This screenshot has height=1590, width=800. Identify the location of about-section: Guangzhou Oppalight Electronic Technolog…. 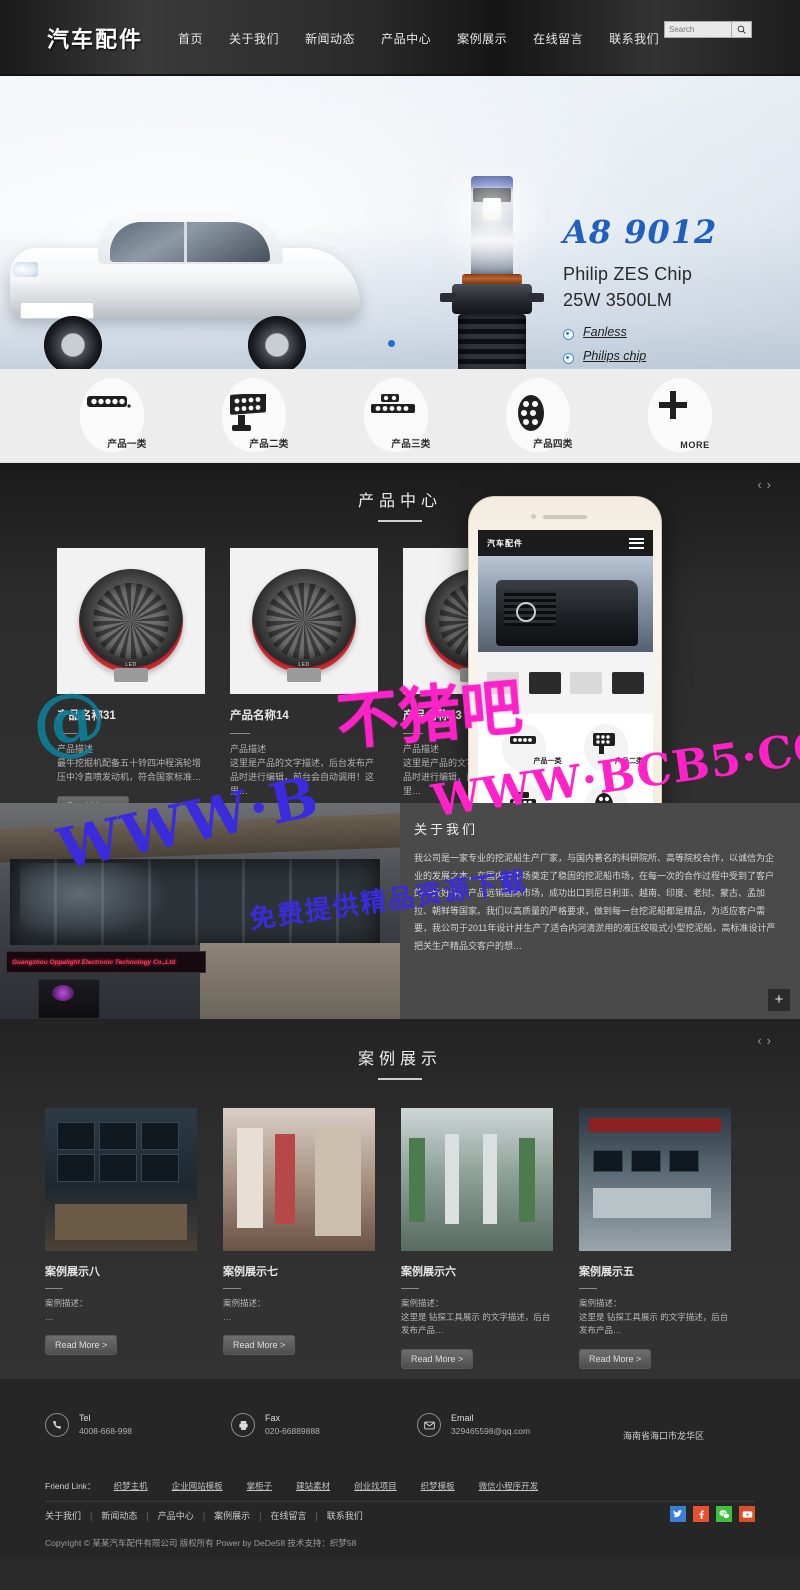
(400, 911).